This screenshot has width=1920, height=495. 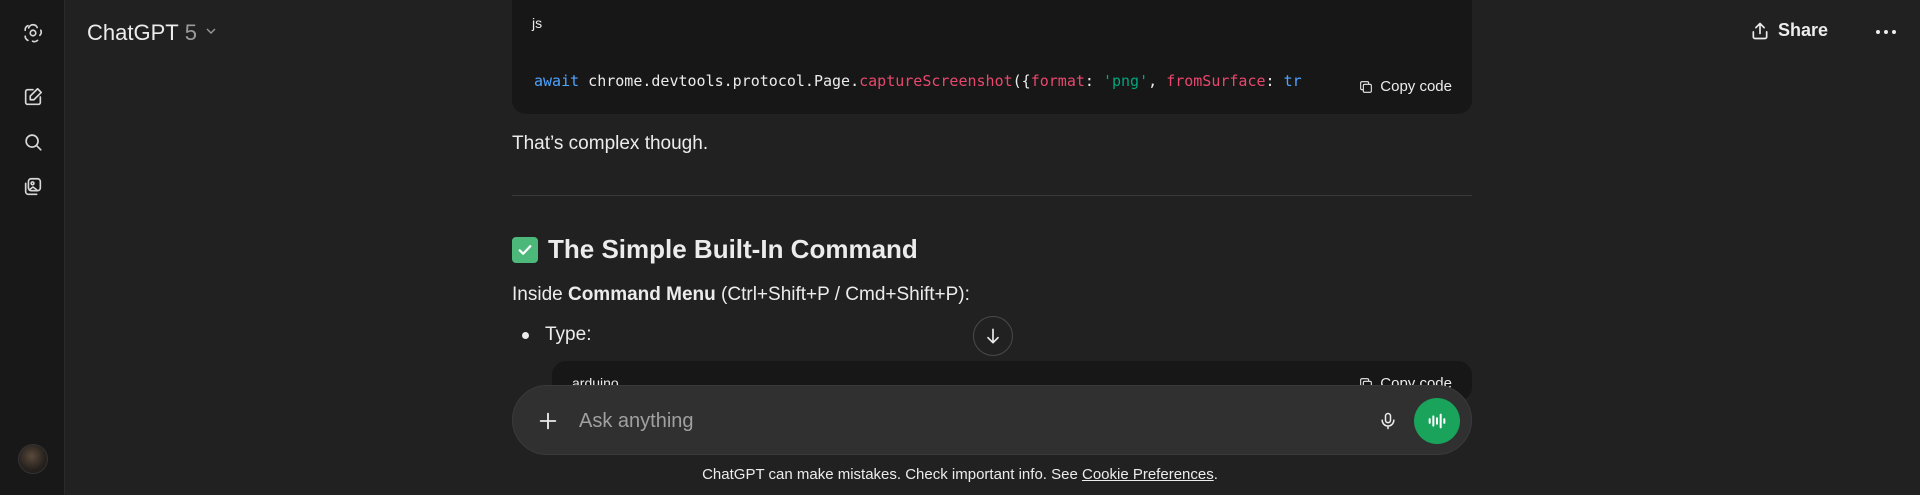 What do you see at coordinates (1057, 81) in the screenshot?
I see `code-token: format` at bounding box center [1057, 81].